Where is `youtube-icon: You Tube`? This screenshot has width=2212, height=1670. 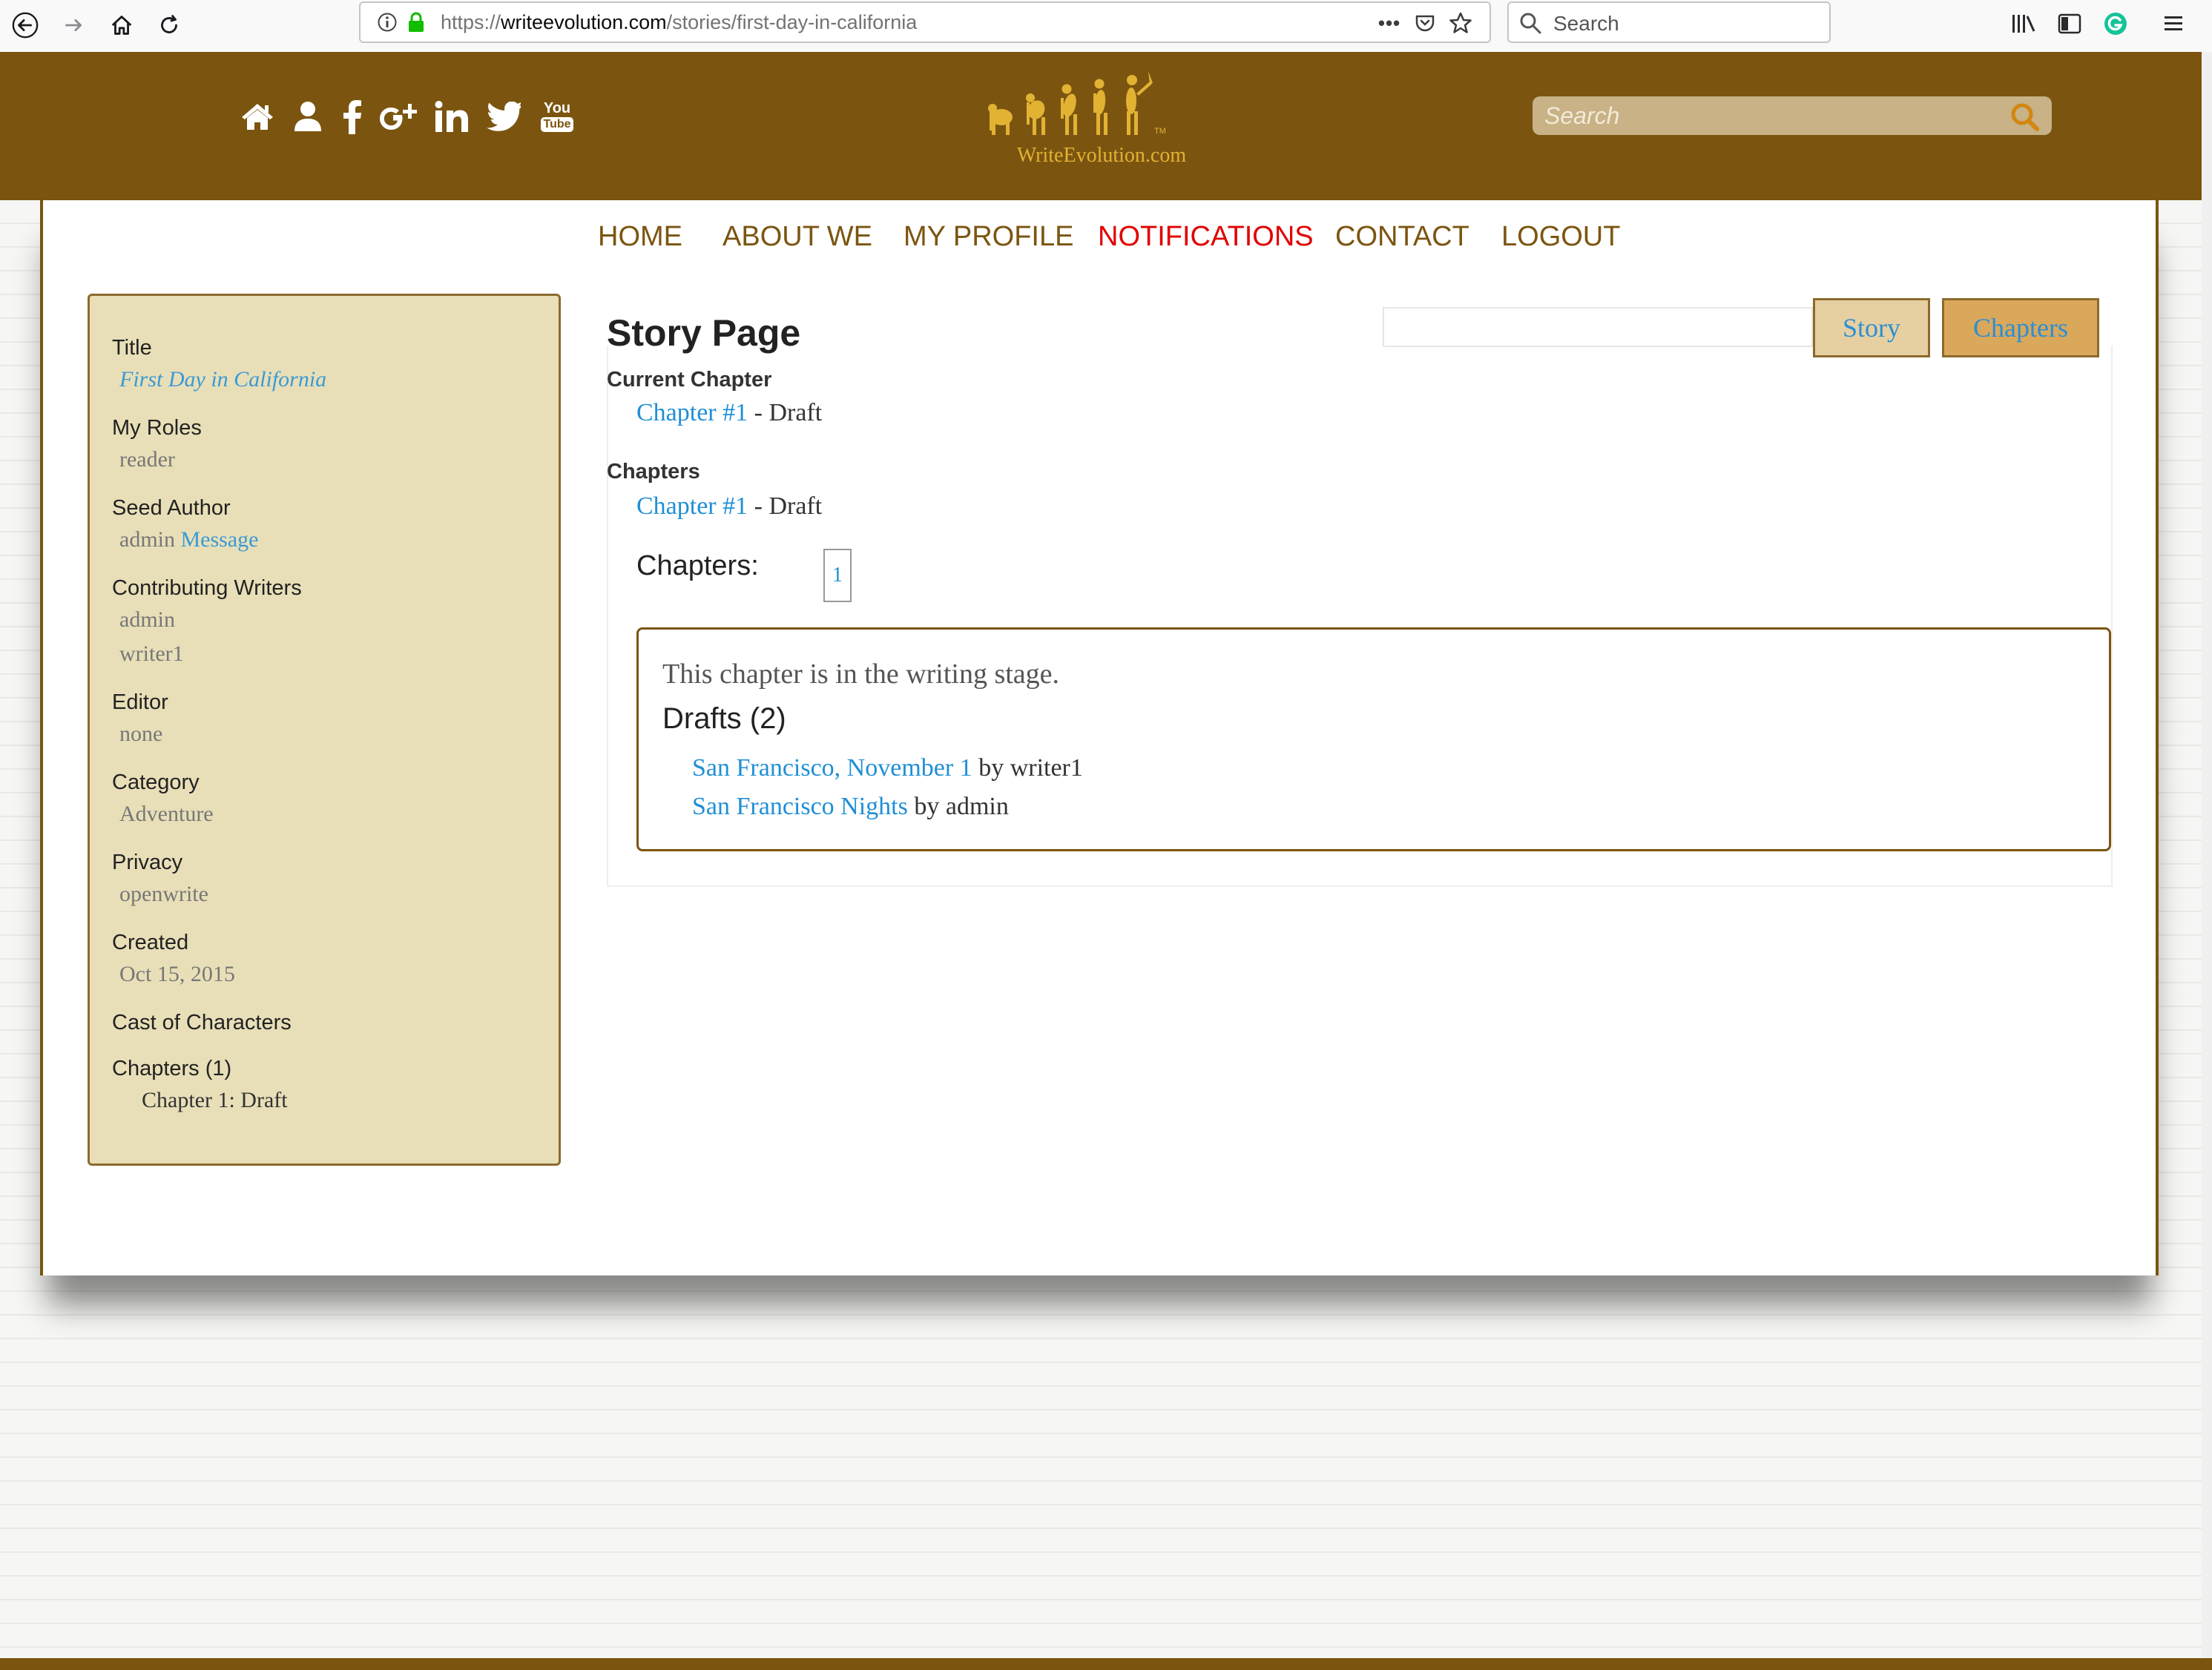 youtube-icon: You Tube is located at coordinates (557, 116).